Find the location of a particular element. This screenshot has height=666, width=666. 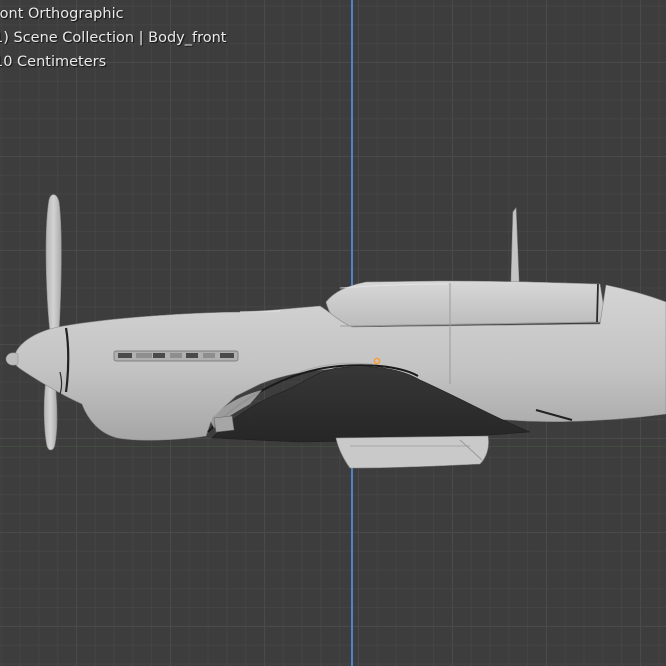

canopy is located at coordinates (466, 303).